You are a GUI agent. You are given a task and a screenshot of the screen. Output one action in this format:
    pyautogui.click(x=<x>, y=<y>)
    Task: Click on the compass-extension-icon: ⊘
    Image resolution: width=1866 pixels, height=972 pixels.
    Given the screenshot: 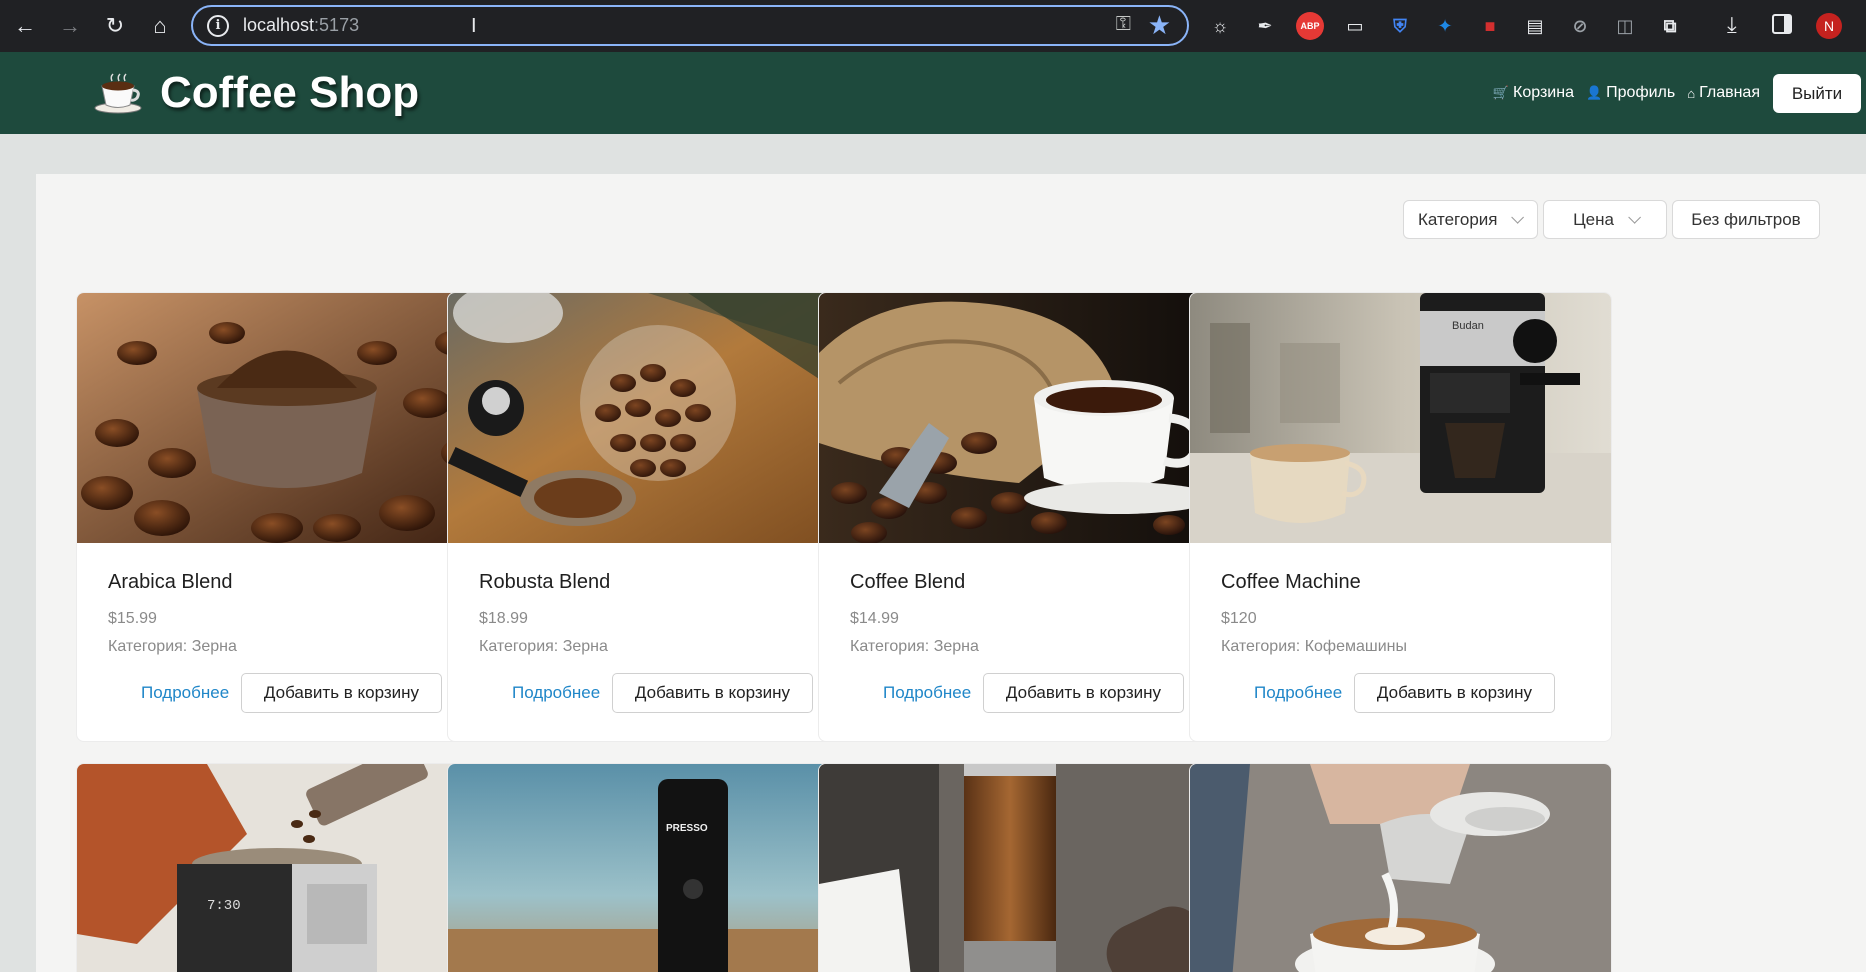 What is the action you would take?
    pyautogui.click(x=1580, y=26)
    